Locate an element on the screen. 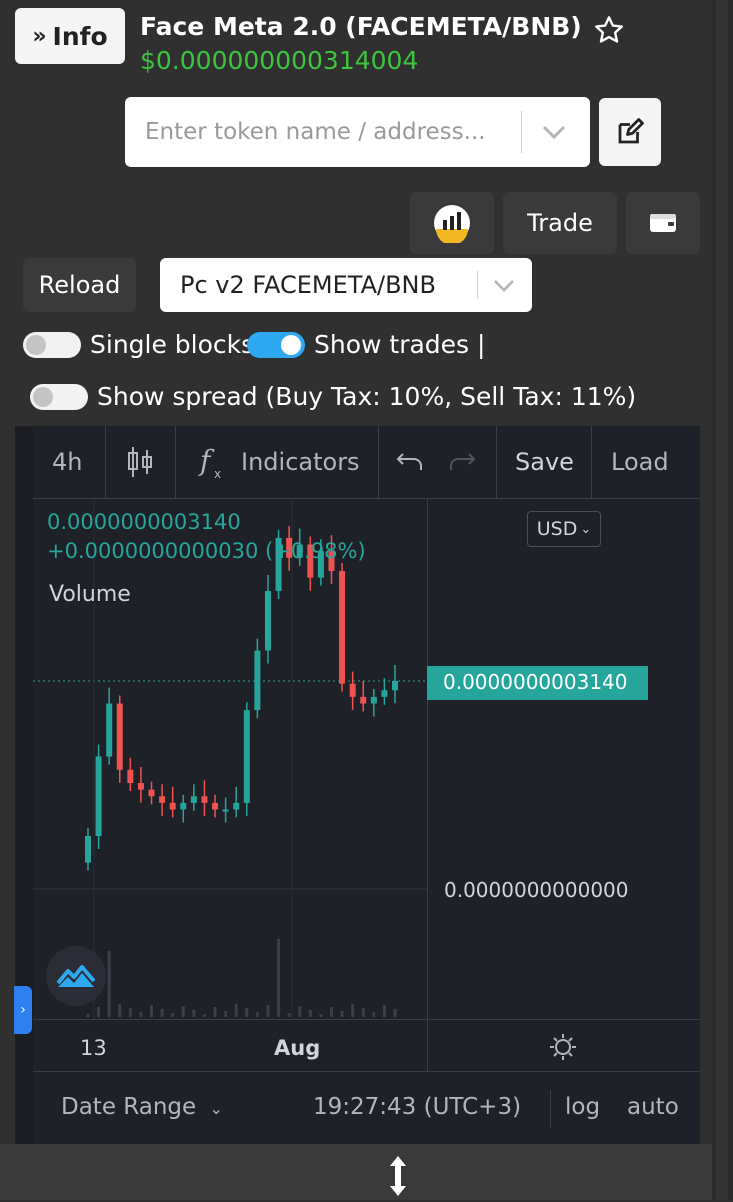 The image size is (733, 1202). wallet-icon is located at coordinates (663, 223).